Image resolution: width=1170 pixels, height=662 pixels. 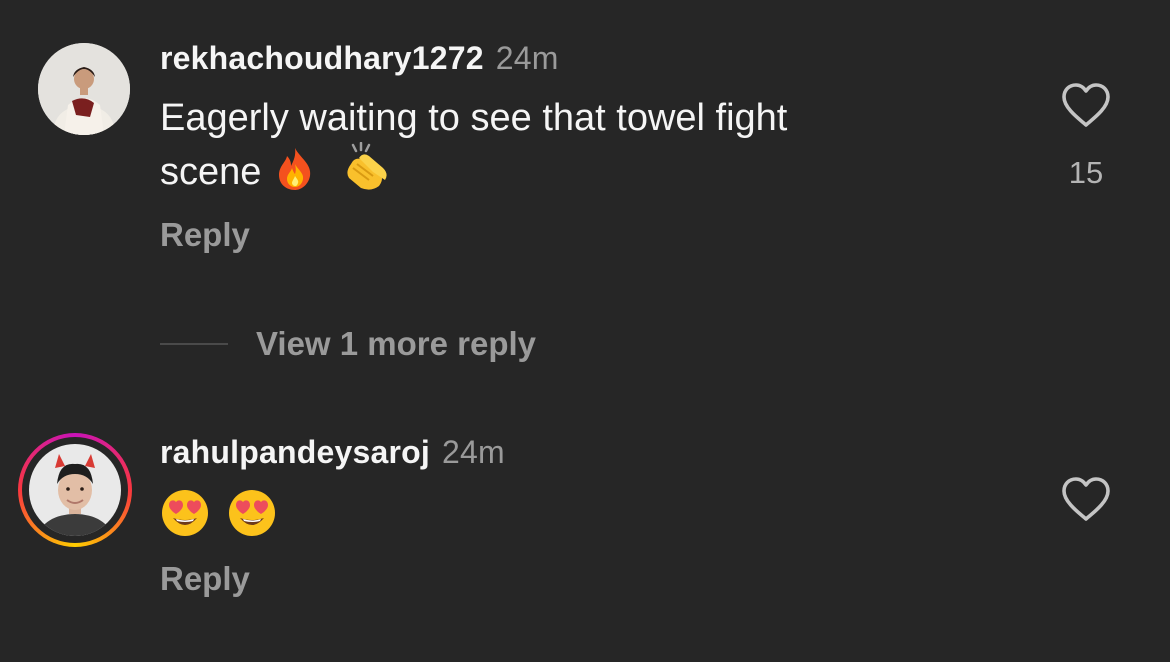 I want to click on clapping-hands-emoji, so click(x=365, y=172).